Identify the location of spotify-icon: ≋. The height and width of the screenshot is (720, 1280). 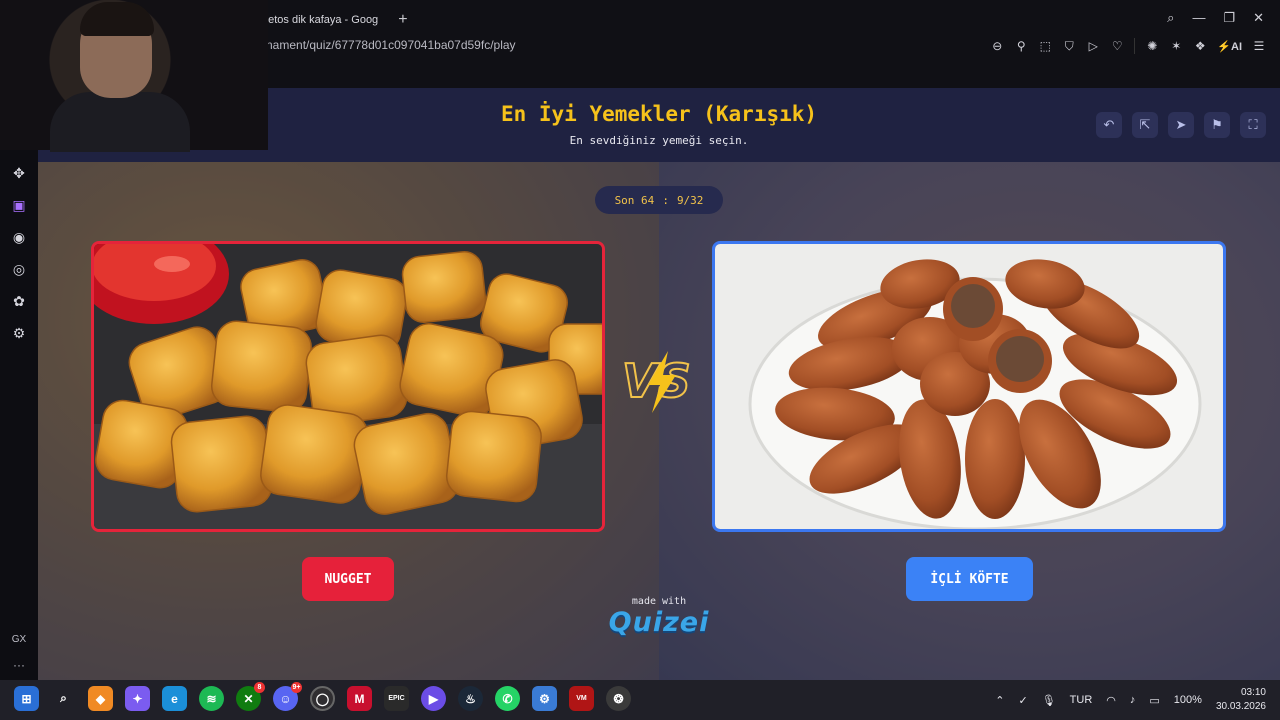
(211, 698).